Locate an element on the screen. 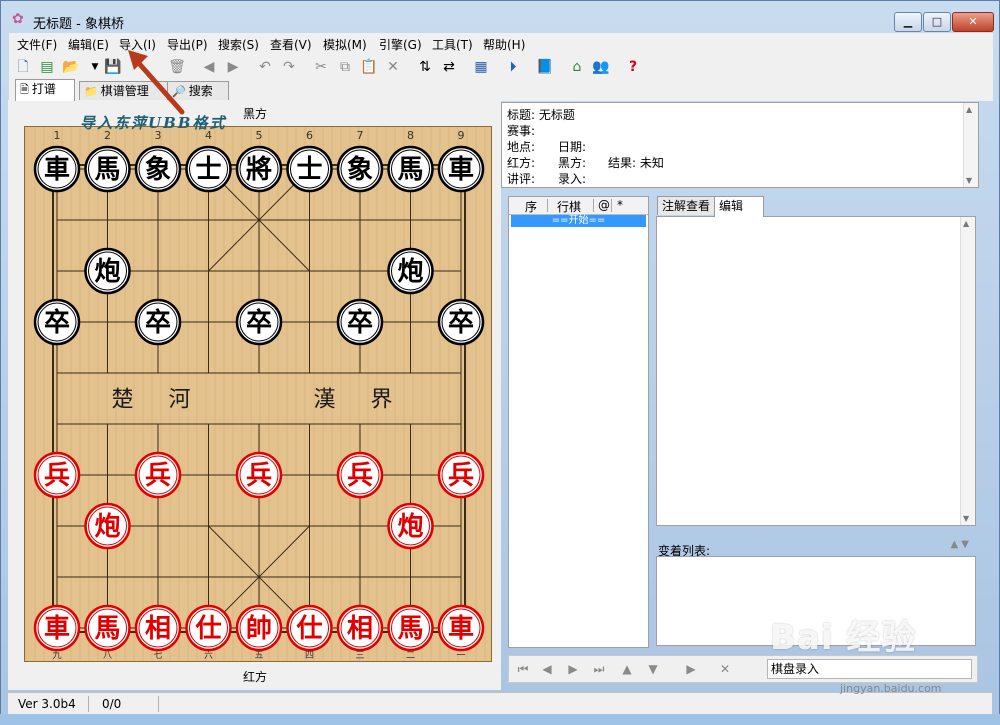 The width and height of the screenshot is (1000, 725). open-folder-icon: 📂 is located at coordinates (71, 67).